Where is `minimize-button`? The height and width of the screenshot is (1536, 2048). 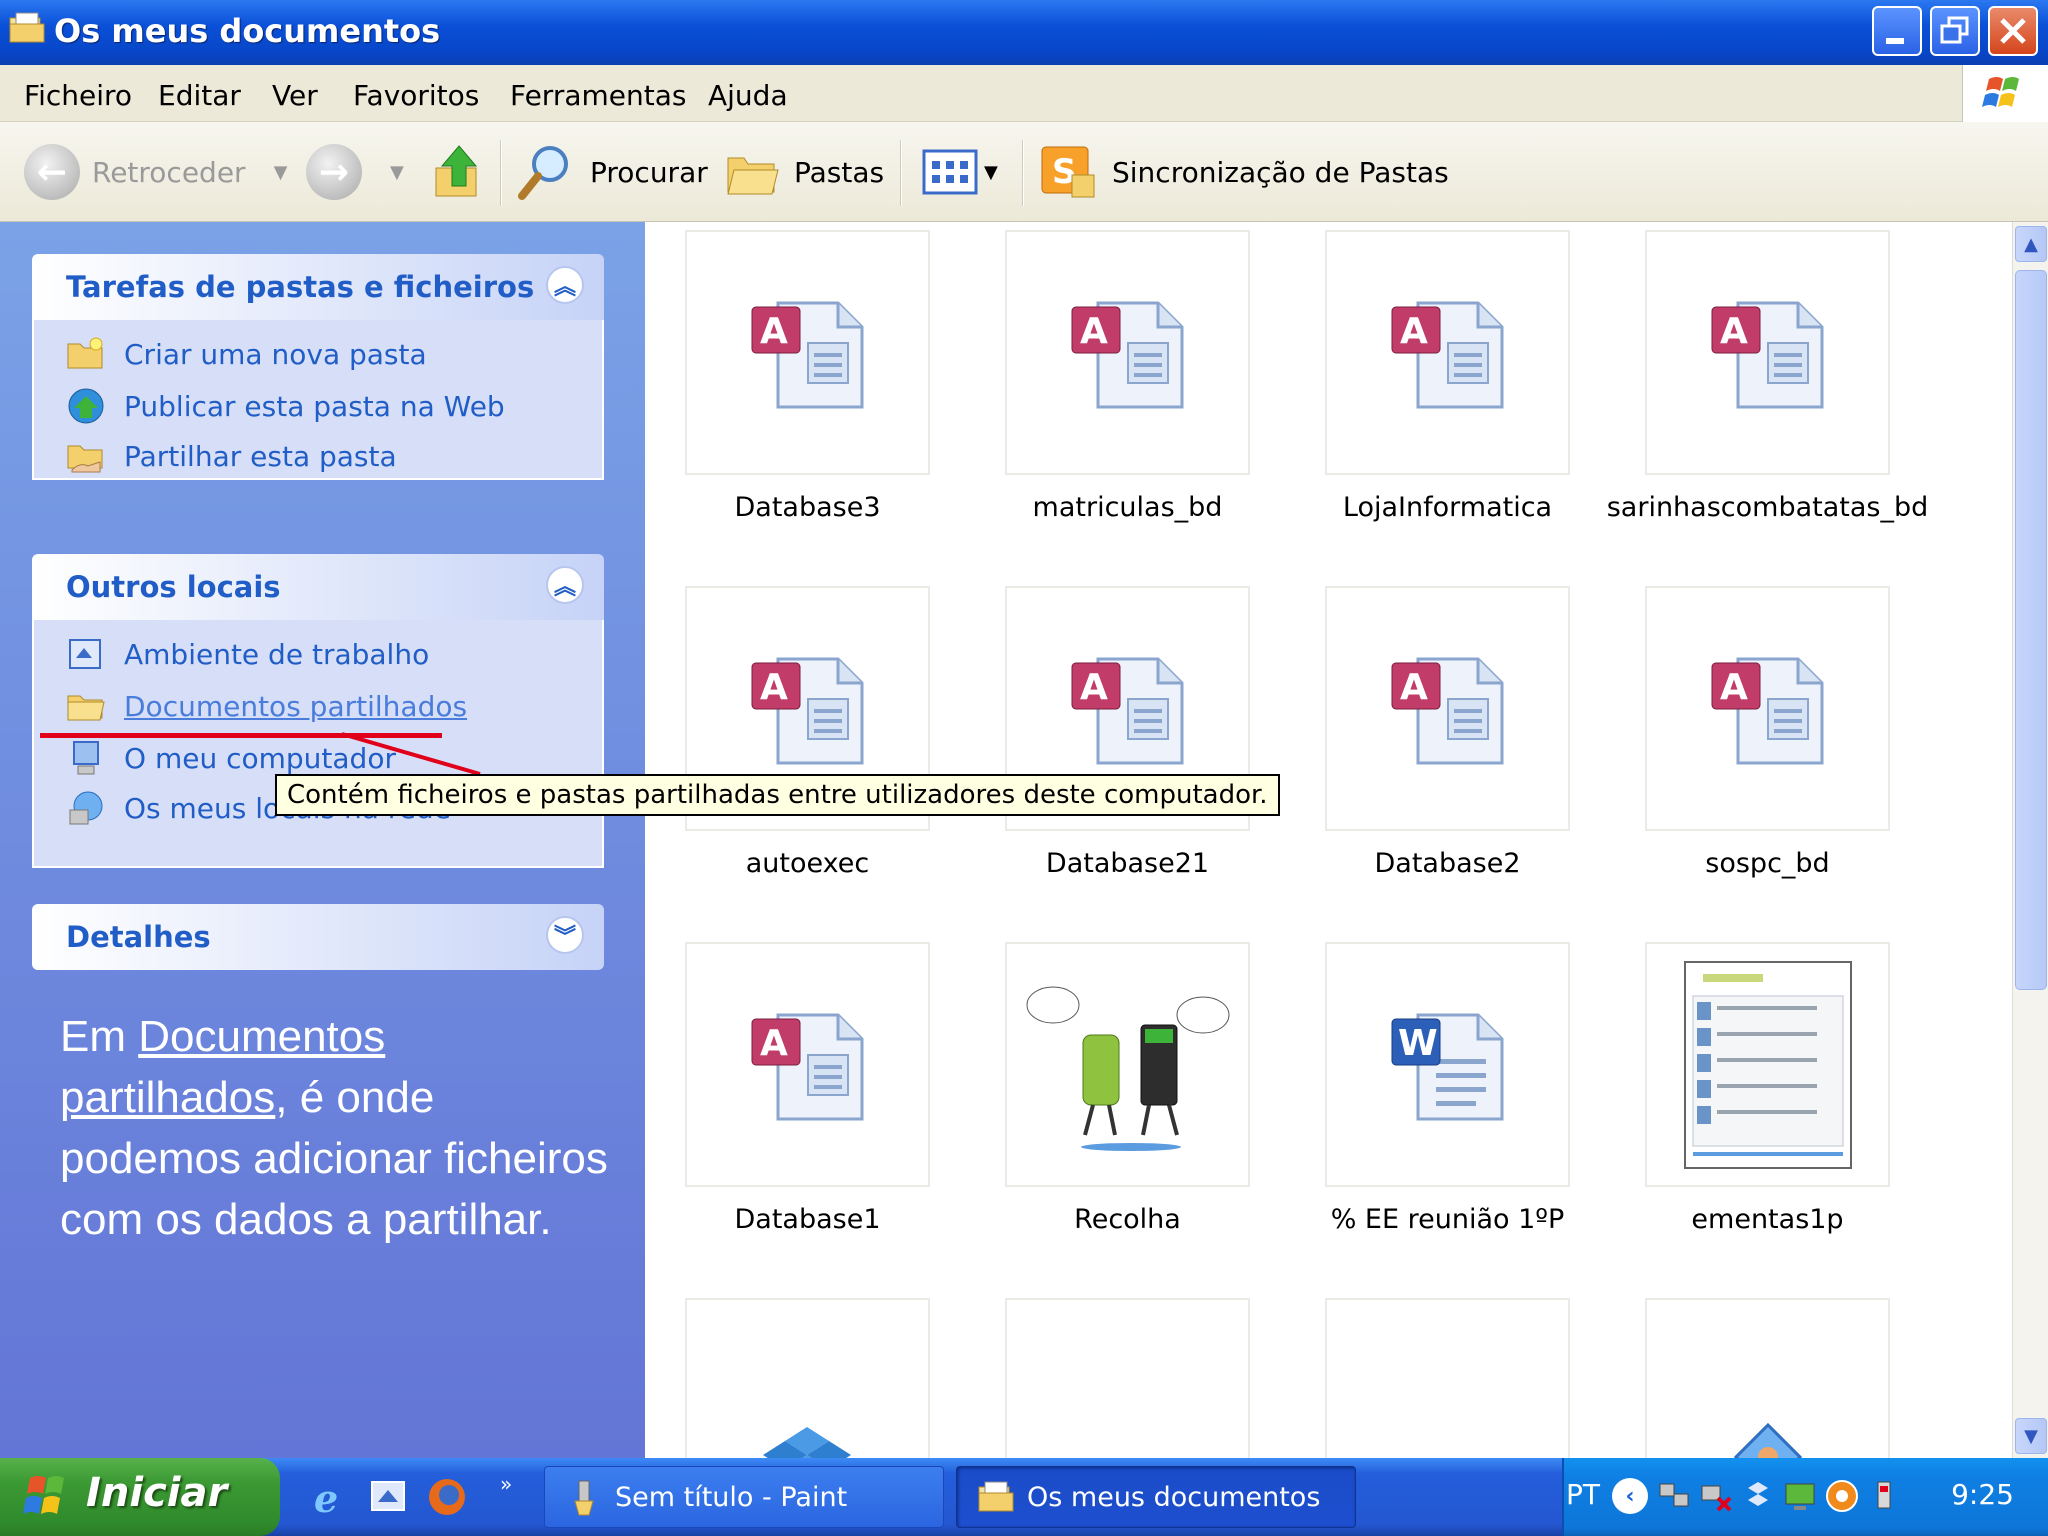 minimize-button is located at coordinates (1897, 31).